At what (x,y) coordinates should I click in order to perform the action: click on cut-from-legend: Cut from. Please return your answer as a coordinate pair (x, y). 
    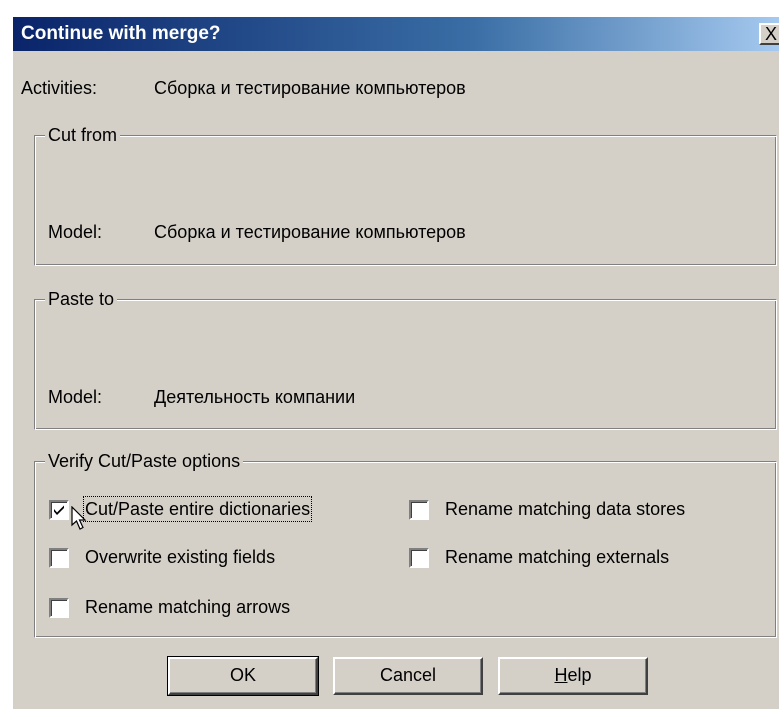
    Looking at the image, I should click on (83, 135).